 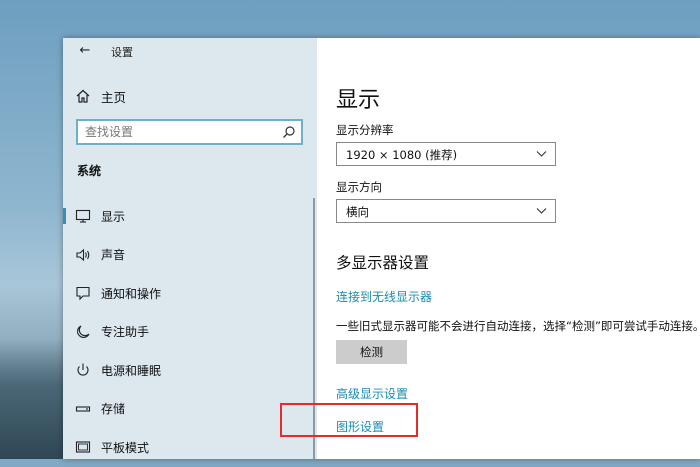 I want to click on window-title: 设置, so click(x=122, y=52).